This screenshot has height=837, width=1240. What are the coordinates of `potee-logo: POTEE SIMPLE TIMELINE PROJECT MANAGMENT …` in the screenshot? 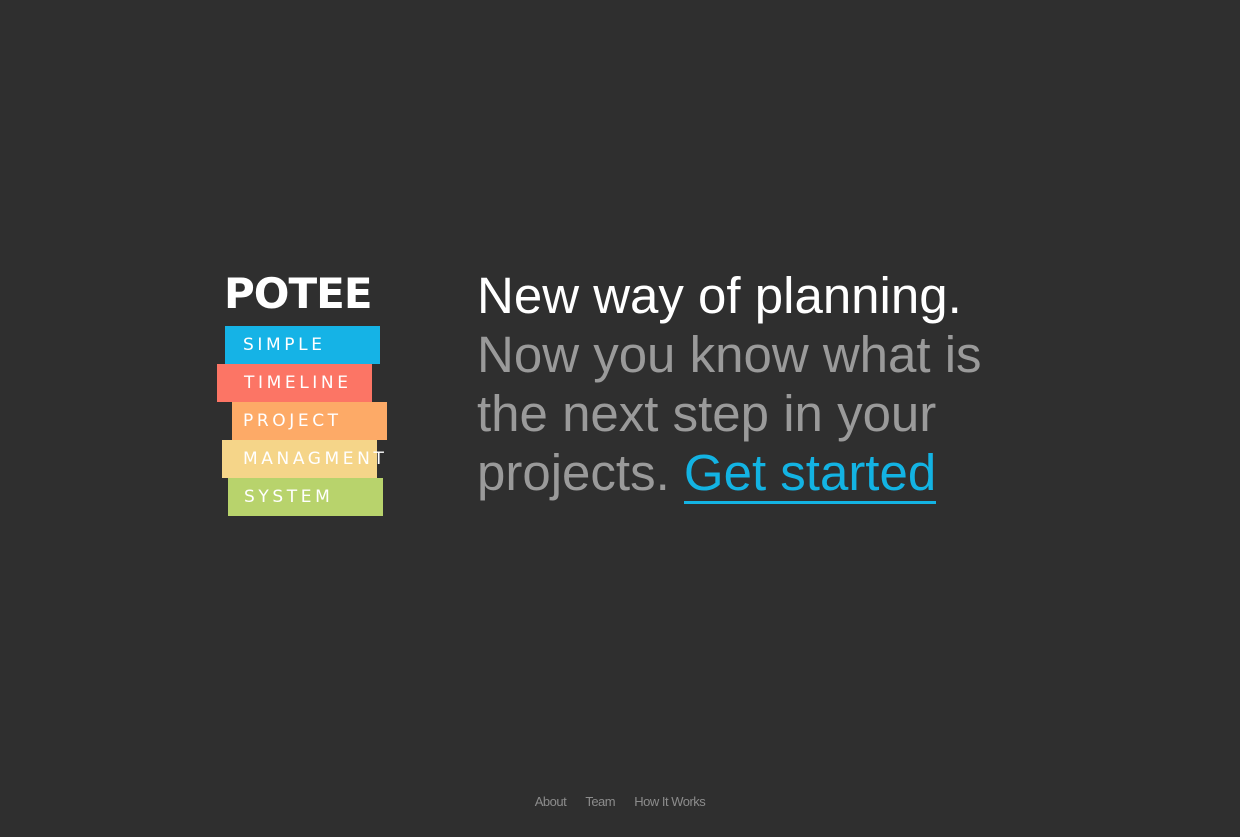 It's located at (304, 397).